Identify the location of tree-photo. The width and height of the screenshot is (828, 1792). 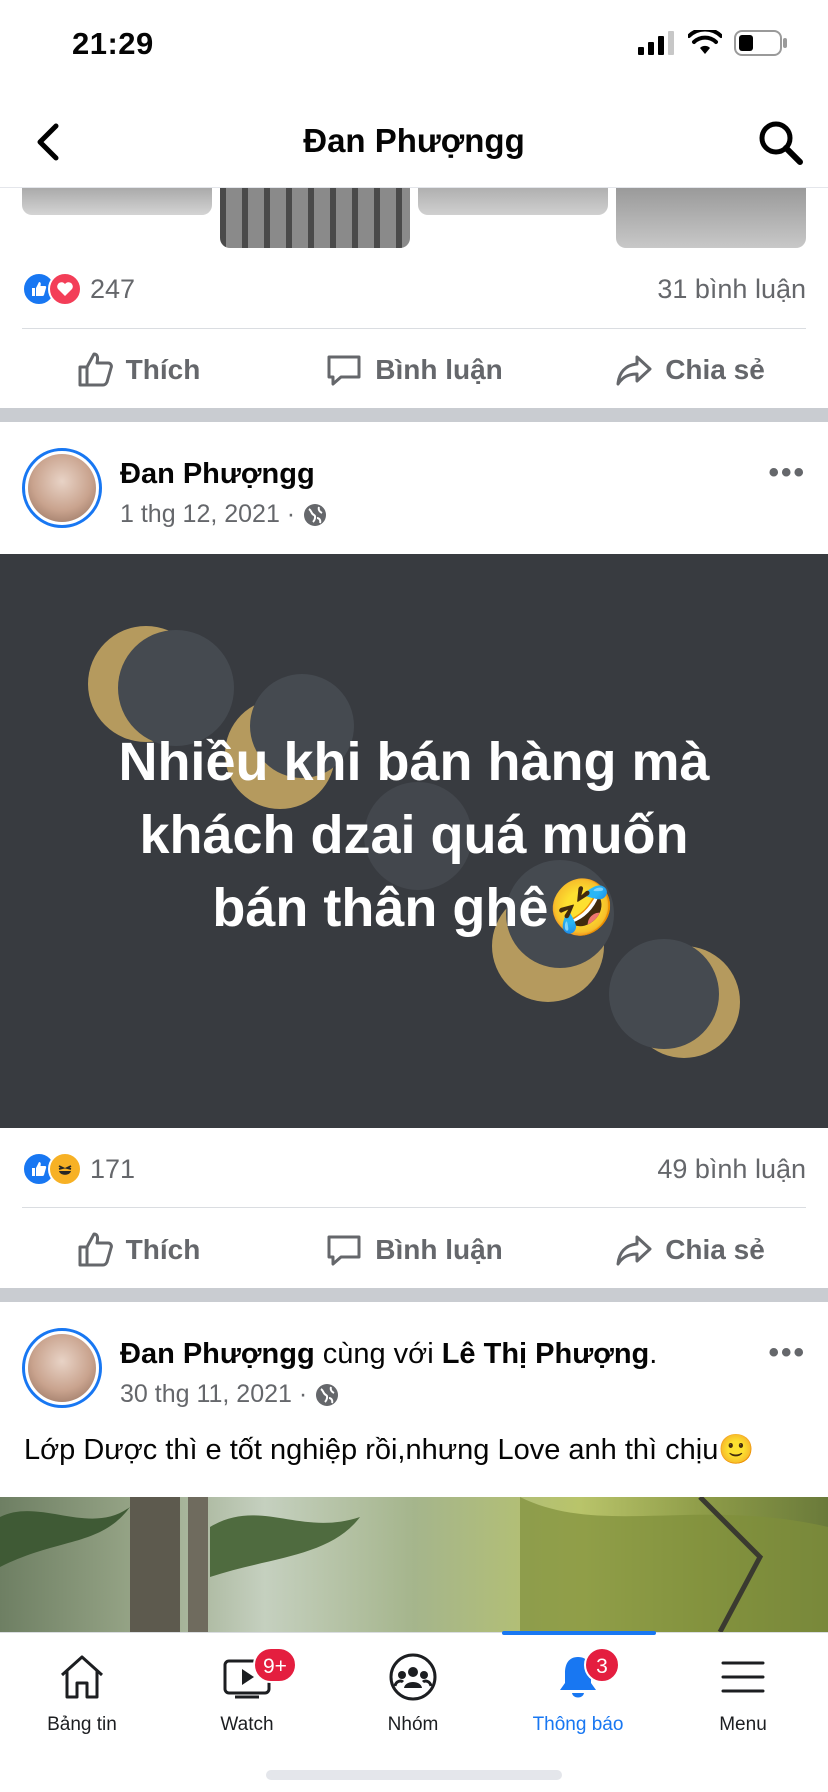
(414, 1564).